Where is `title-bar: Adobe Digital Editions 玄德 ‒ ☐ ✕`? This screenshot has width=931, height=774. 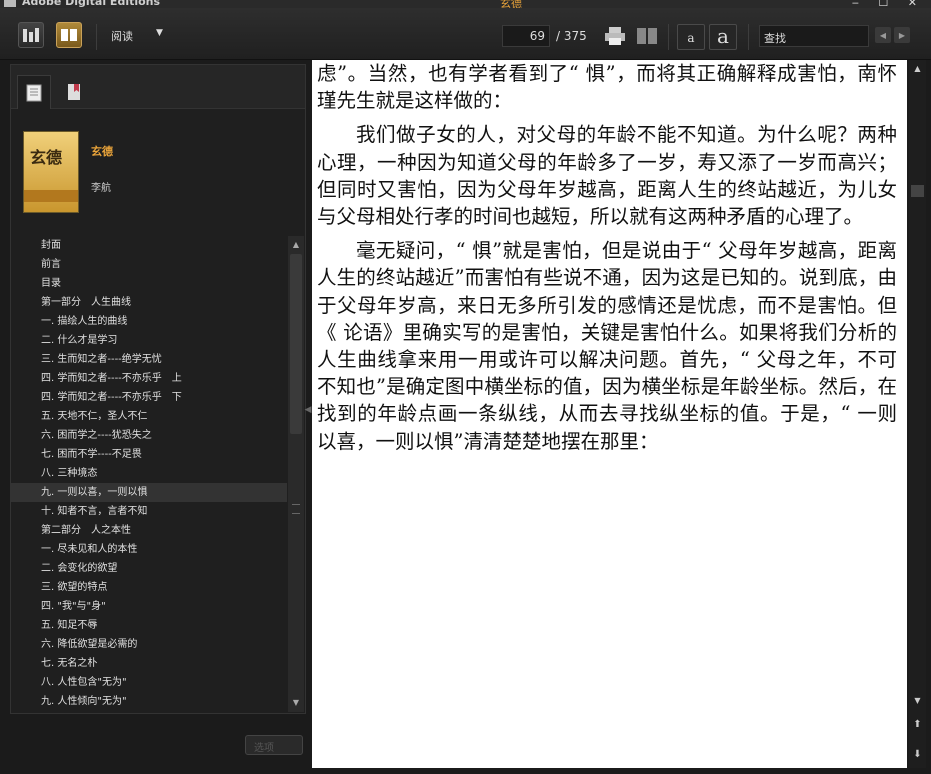 title-bar: Adobe Digital Editions 玄德 ‒ ☐ ✕ is located at coordinates (465, 4).